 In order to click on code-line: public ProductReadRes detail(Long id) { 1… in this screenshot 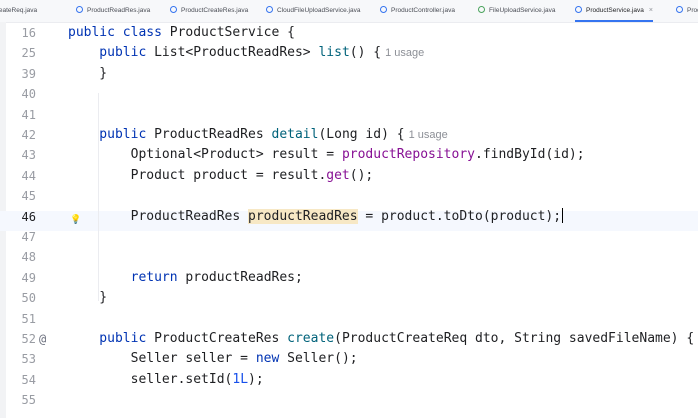, I will do `click(258, 135)`.